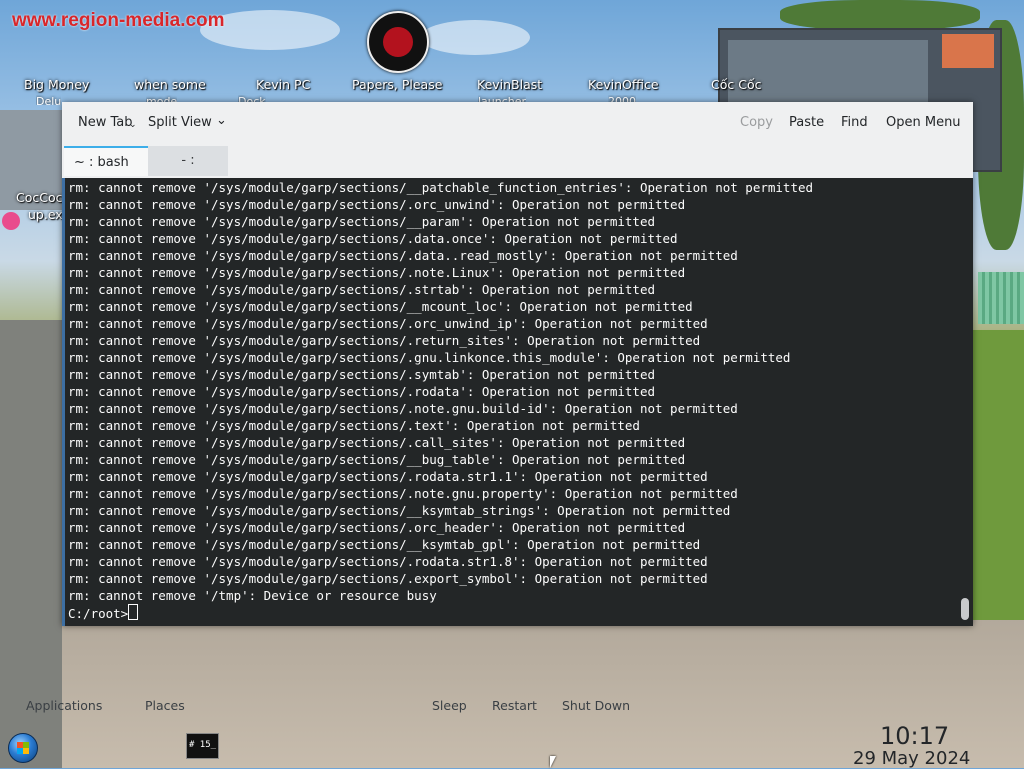 The image size is (1024, 769). Describe the element at coordinates (509, 84) in the screenshot. I see `desktop-icon-kevinblast: KevinBlast` at that location.